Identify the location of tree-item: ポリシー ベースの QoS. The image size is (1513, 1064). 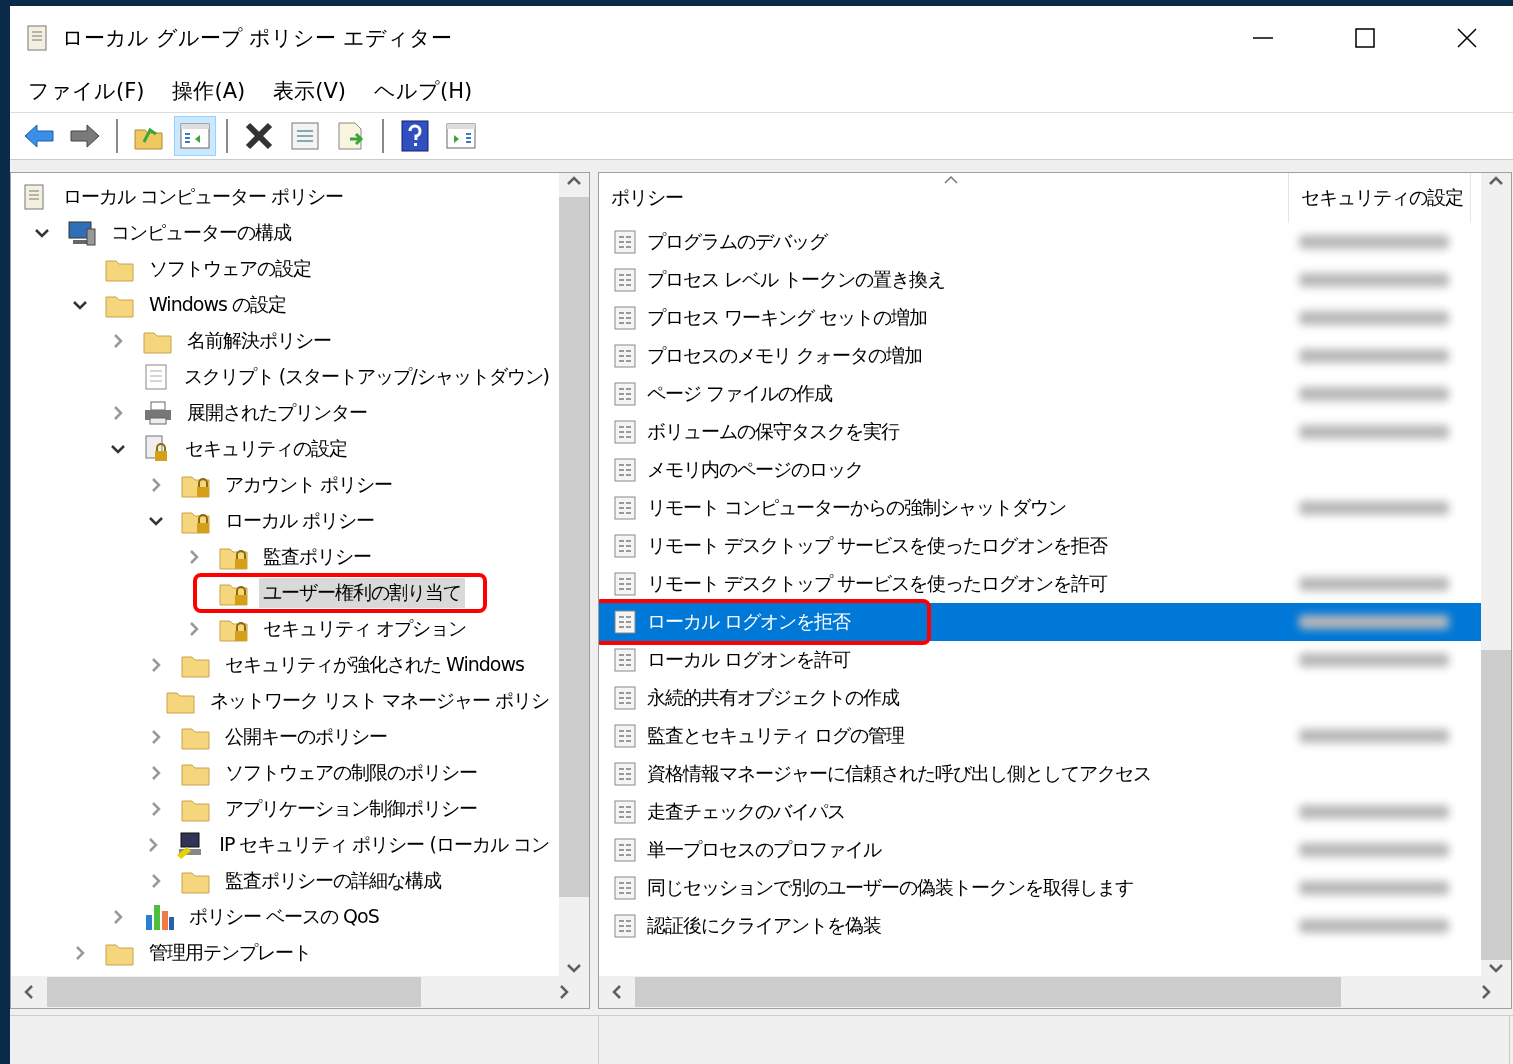
(284, 917).